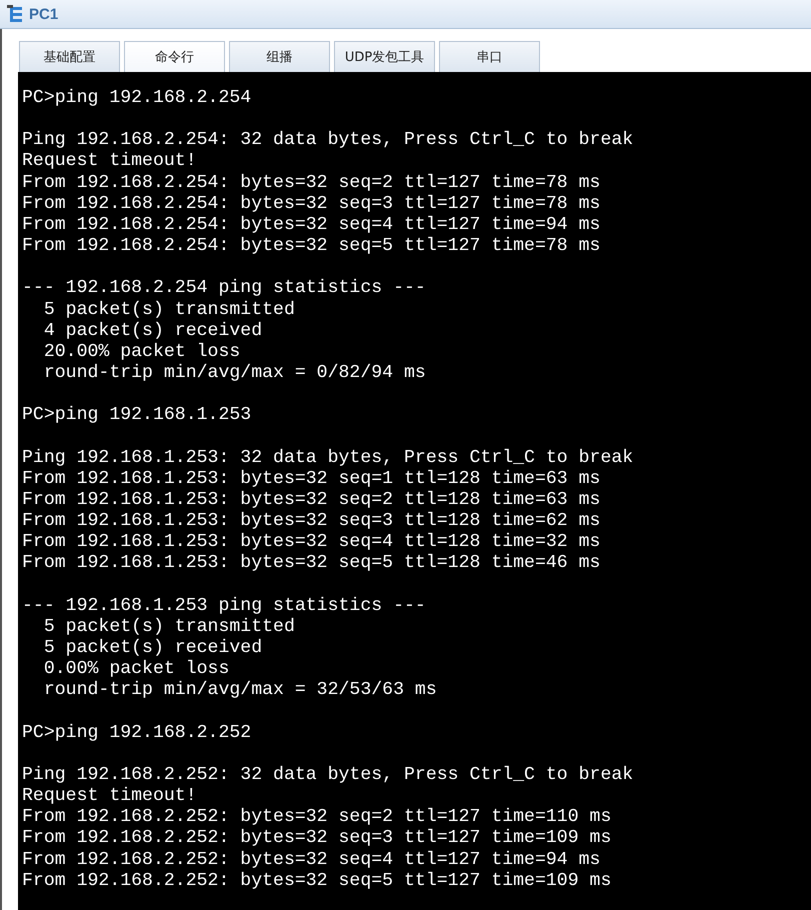 This screenshot has width=811, height=910. I want to click on terminal-line: PC>ping 192.168.2.252, so click(137, 733).